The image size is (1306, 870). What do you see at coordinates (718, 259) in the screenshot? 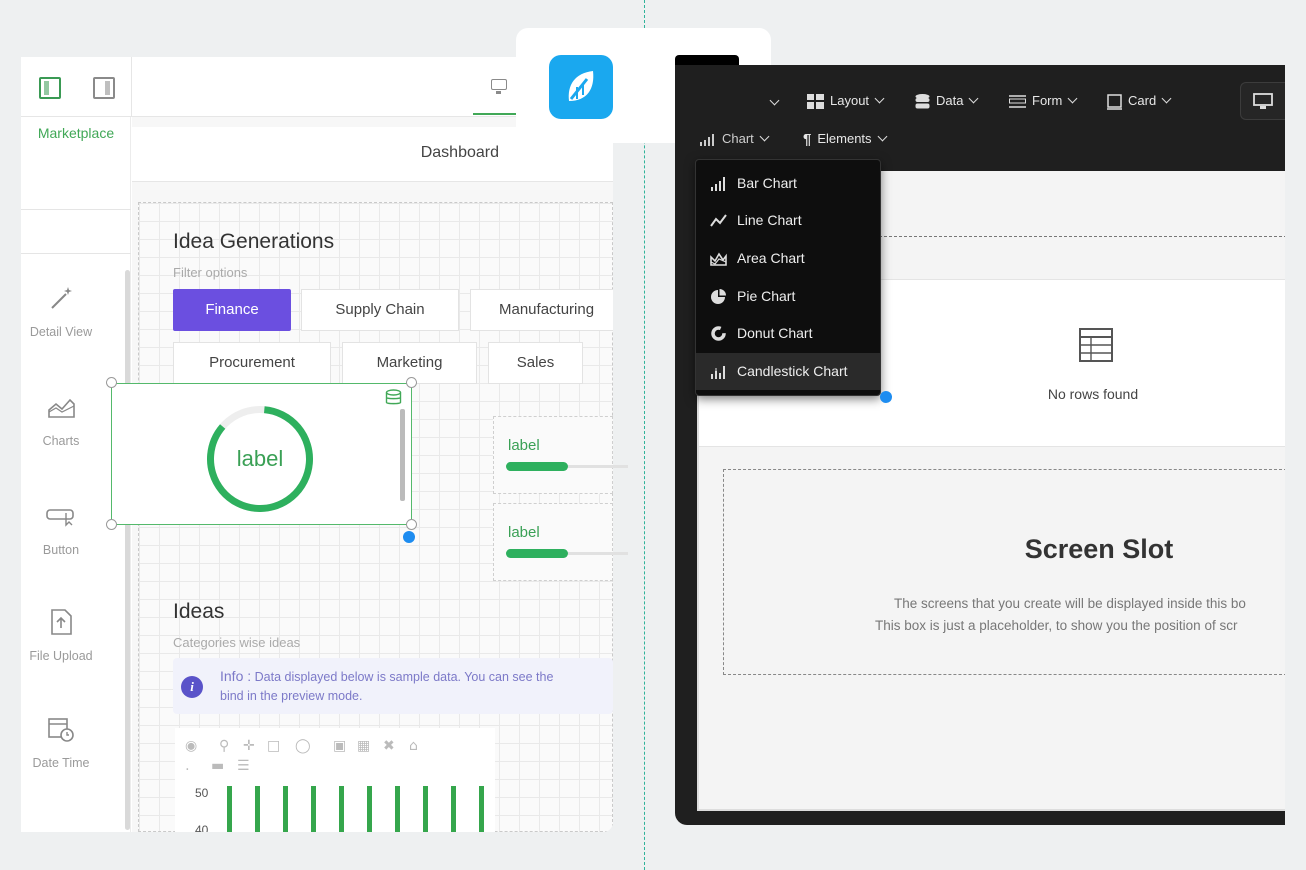
I see `area-chart-icon` at bounding box center [718, 259].